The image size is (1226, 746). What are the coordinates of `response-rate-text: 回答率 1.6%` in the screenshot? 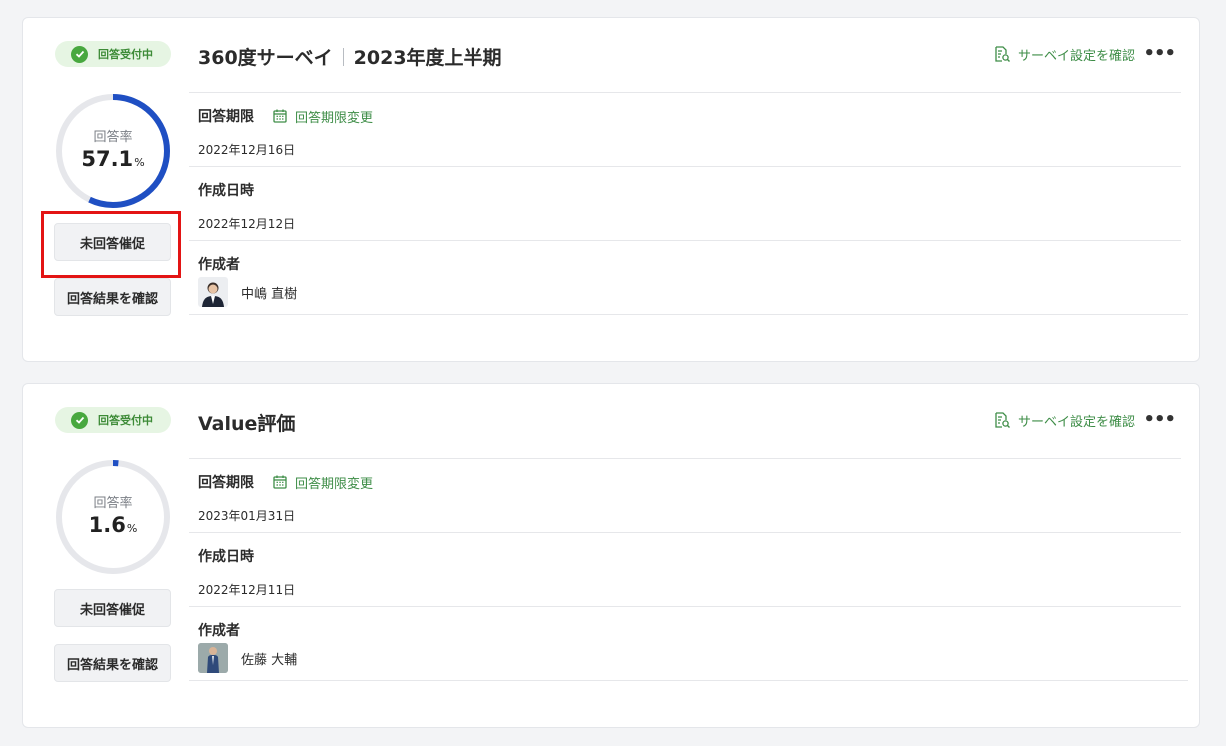 It's located at (113, 517).